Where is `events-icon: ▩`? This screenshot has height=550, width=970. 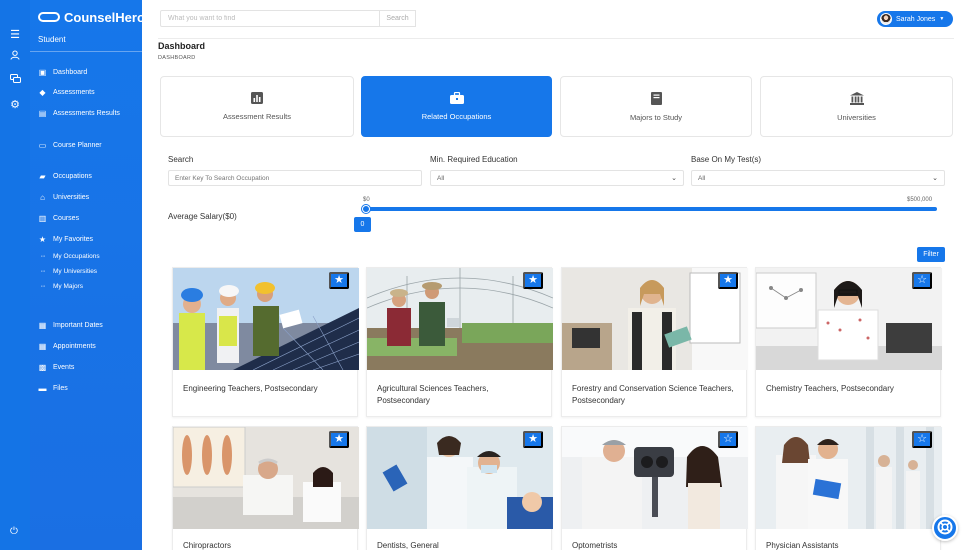
events-icon: ▩ is located at coordinates (42, 367).